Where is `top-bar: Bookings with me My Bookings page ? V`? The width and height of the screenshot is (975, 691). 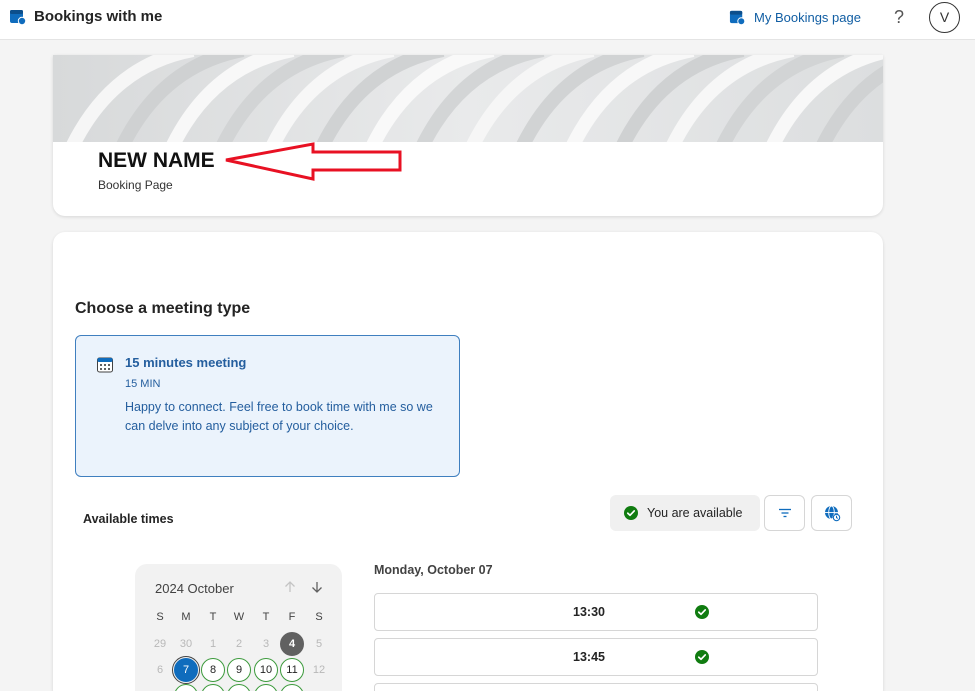 top-bar: Bookings with me My Bookings page ? V is located at coordinates (487, 20).